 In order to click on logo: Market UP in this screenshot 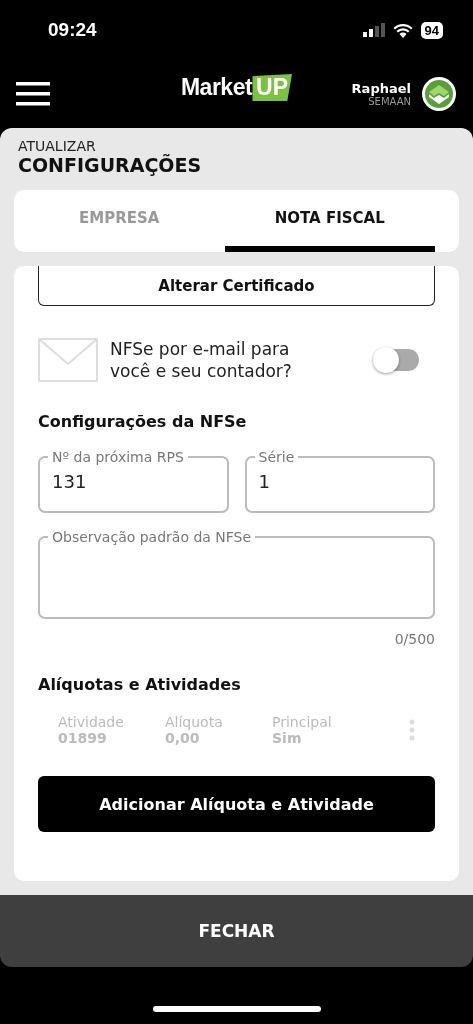, I will do `click(236, 87)`.